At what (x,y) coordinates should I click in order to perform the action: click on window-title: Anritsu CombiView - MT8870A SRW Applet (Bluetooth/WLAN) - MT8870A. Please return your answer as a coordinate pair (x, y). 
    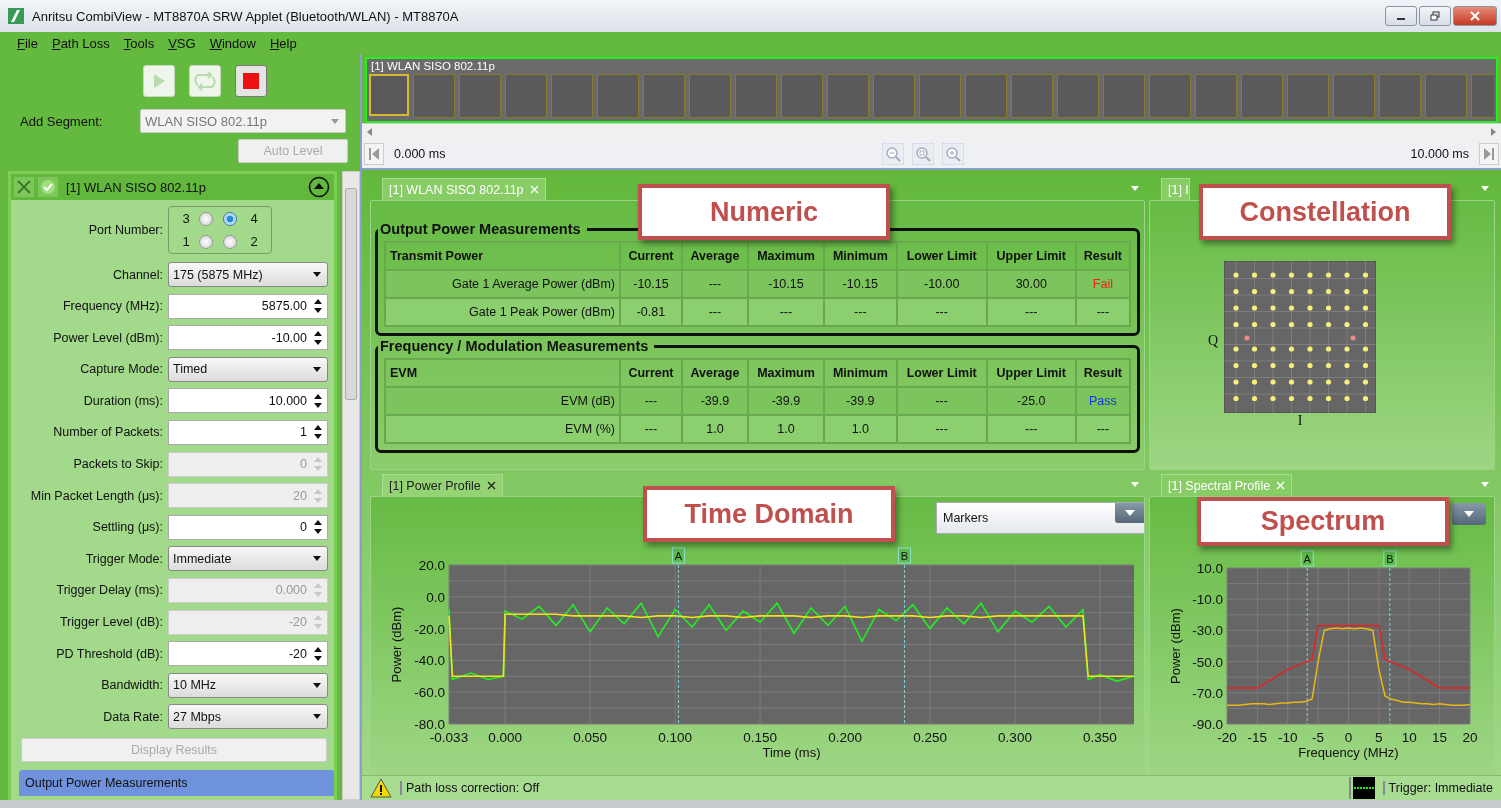
    Looking at the image, I should click on (245, 16).